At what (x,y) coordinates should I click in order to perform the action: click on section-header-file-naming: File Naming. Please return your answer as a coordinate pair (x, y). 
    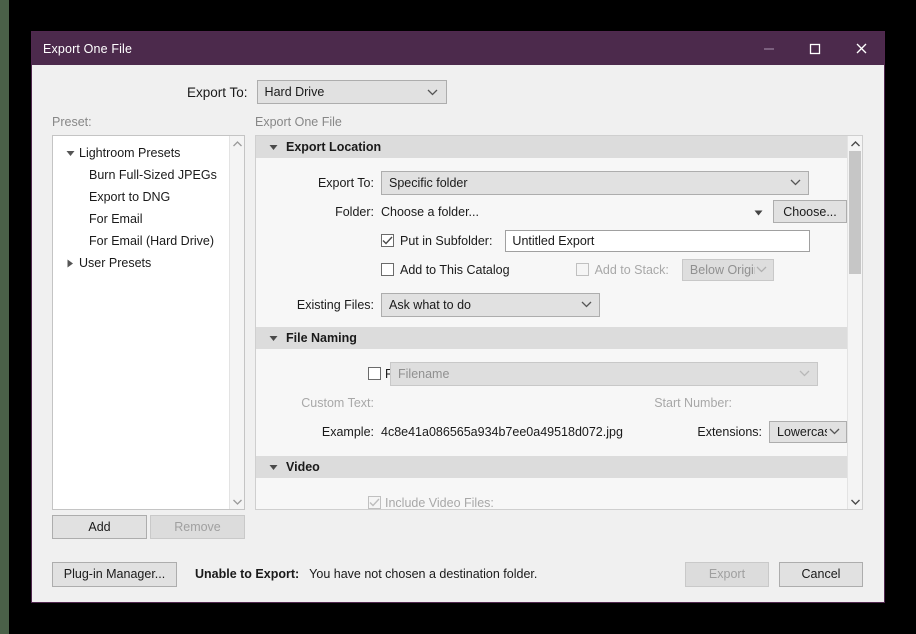
    Looking at the image, I should click on (551, 338).